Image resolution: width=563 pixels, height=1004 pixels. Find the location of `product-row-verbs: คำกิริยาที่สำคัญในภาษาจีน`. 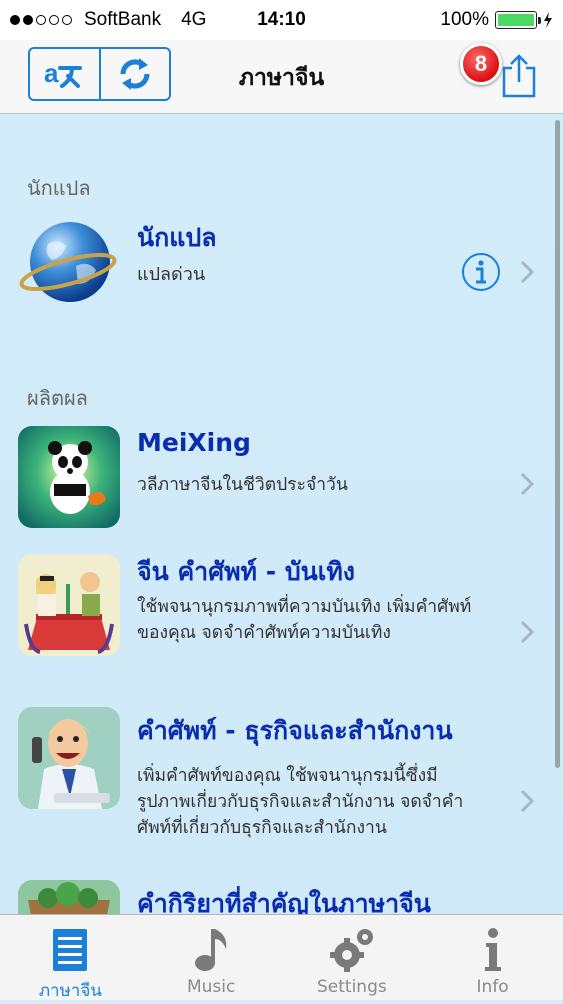

product-row-verbs: คำกิริยาที่สำคัญในภาษาจีน is located at coordinates (281, 894).